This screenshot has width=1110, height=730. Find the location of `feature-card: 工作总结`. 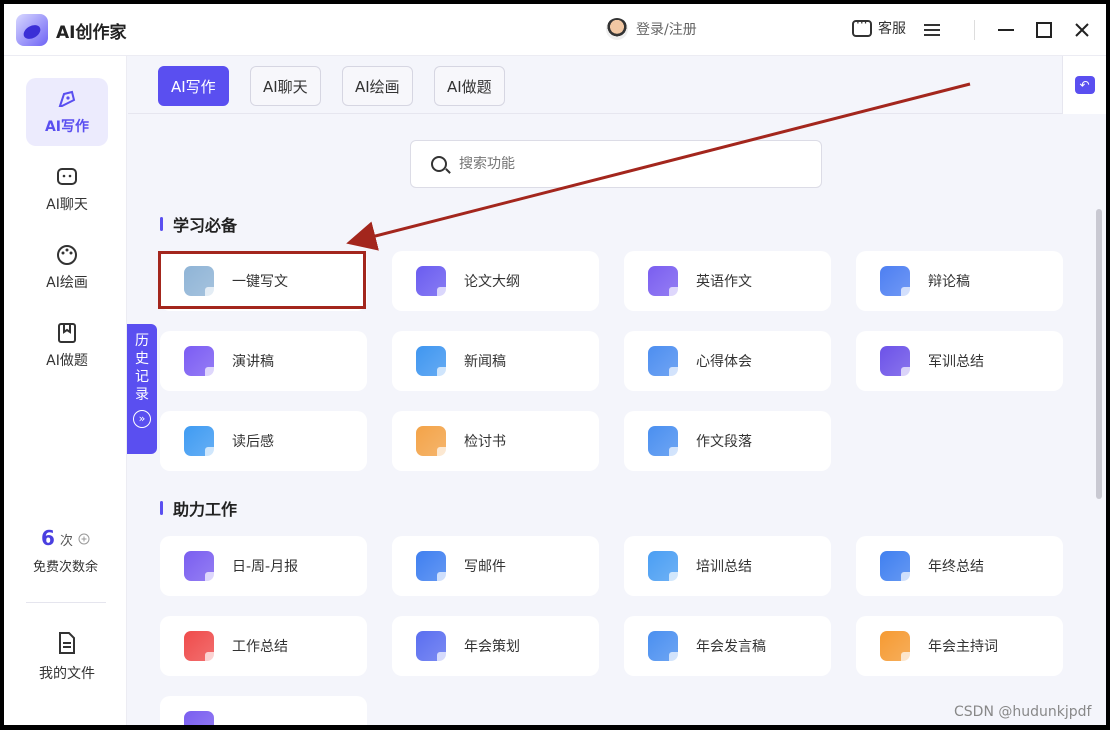

feature-card: 工作总结 is located at coordinates (263, 646).